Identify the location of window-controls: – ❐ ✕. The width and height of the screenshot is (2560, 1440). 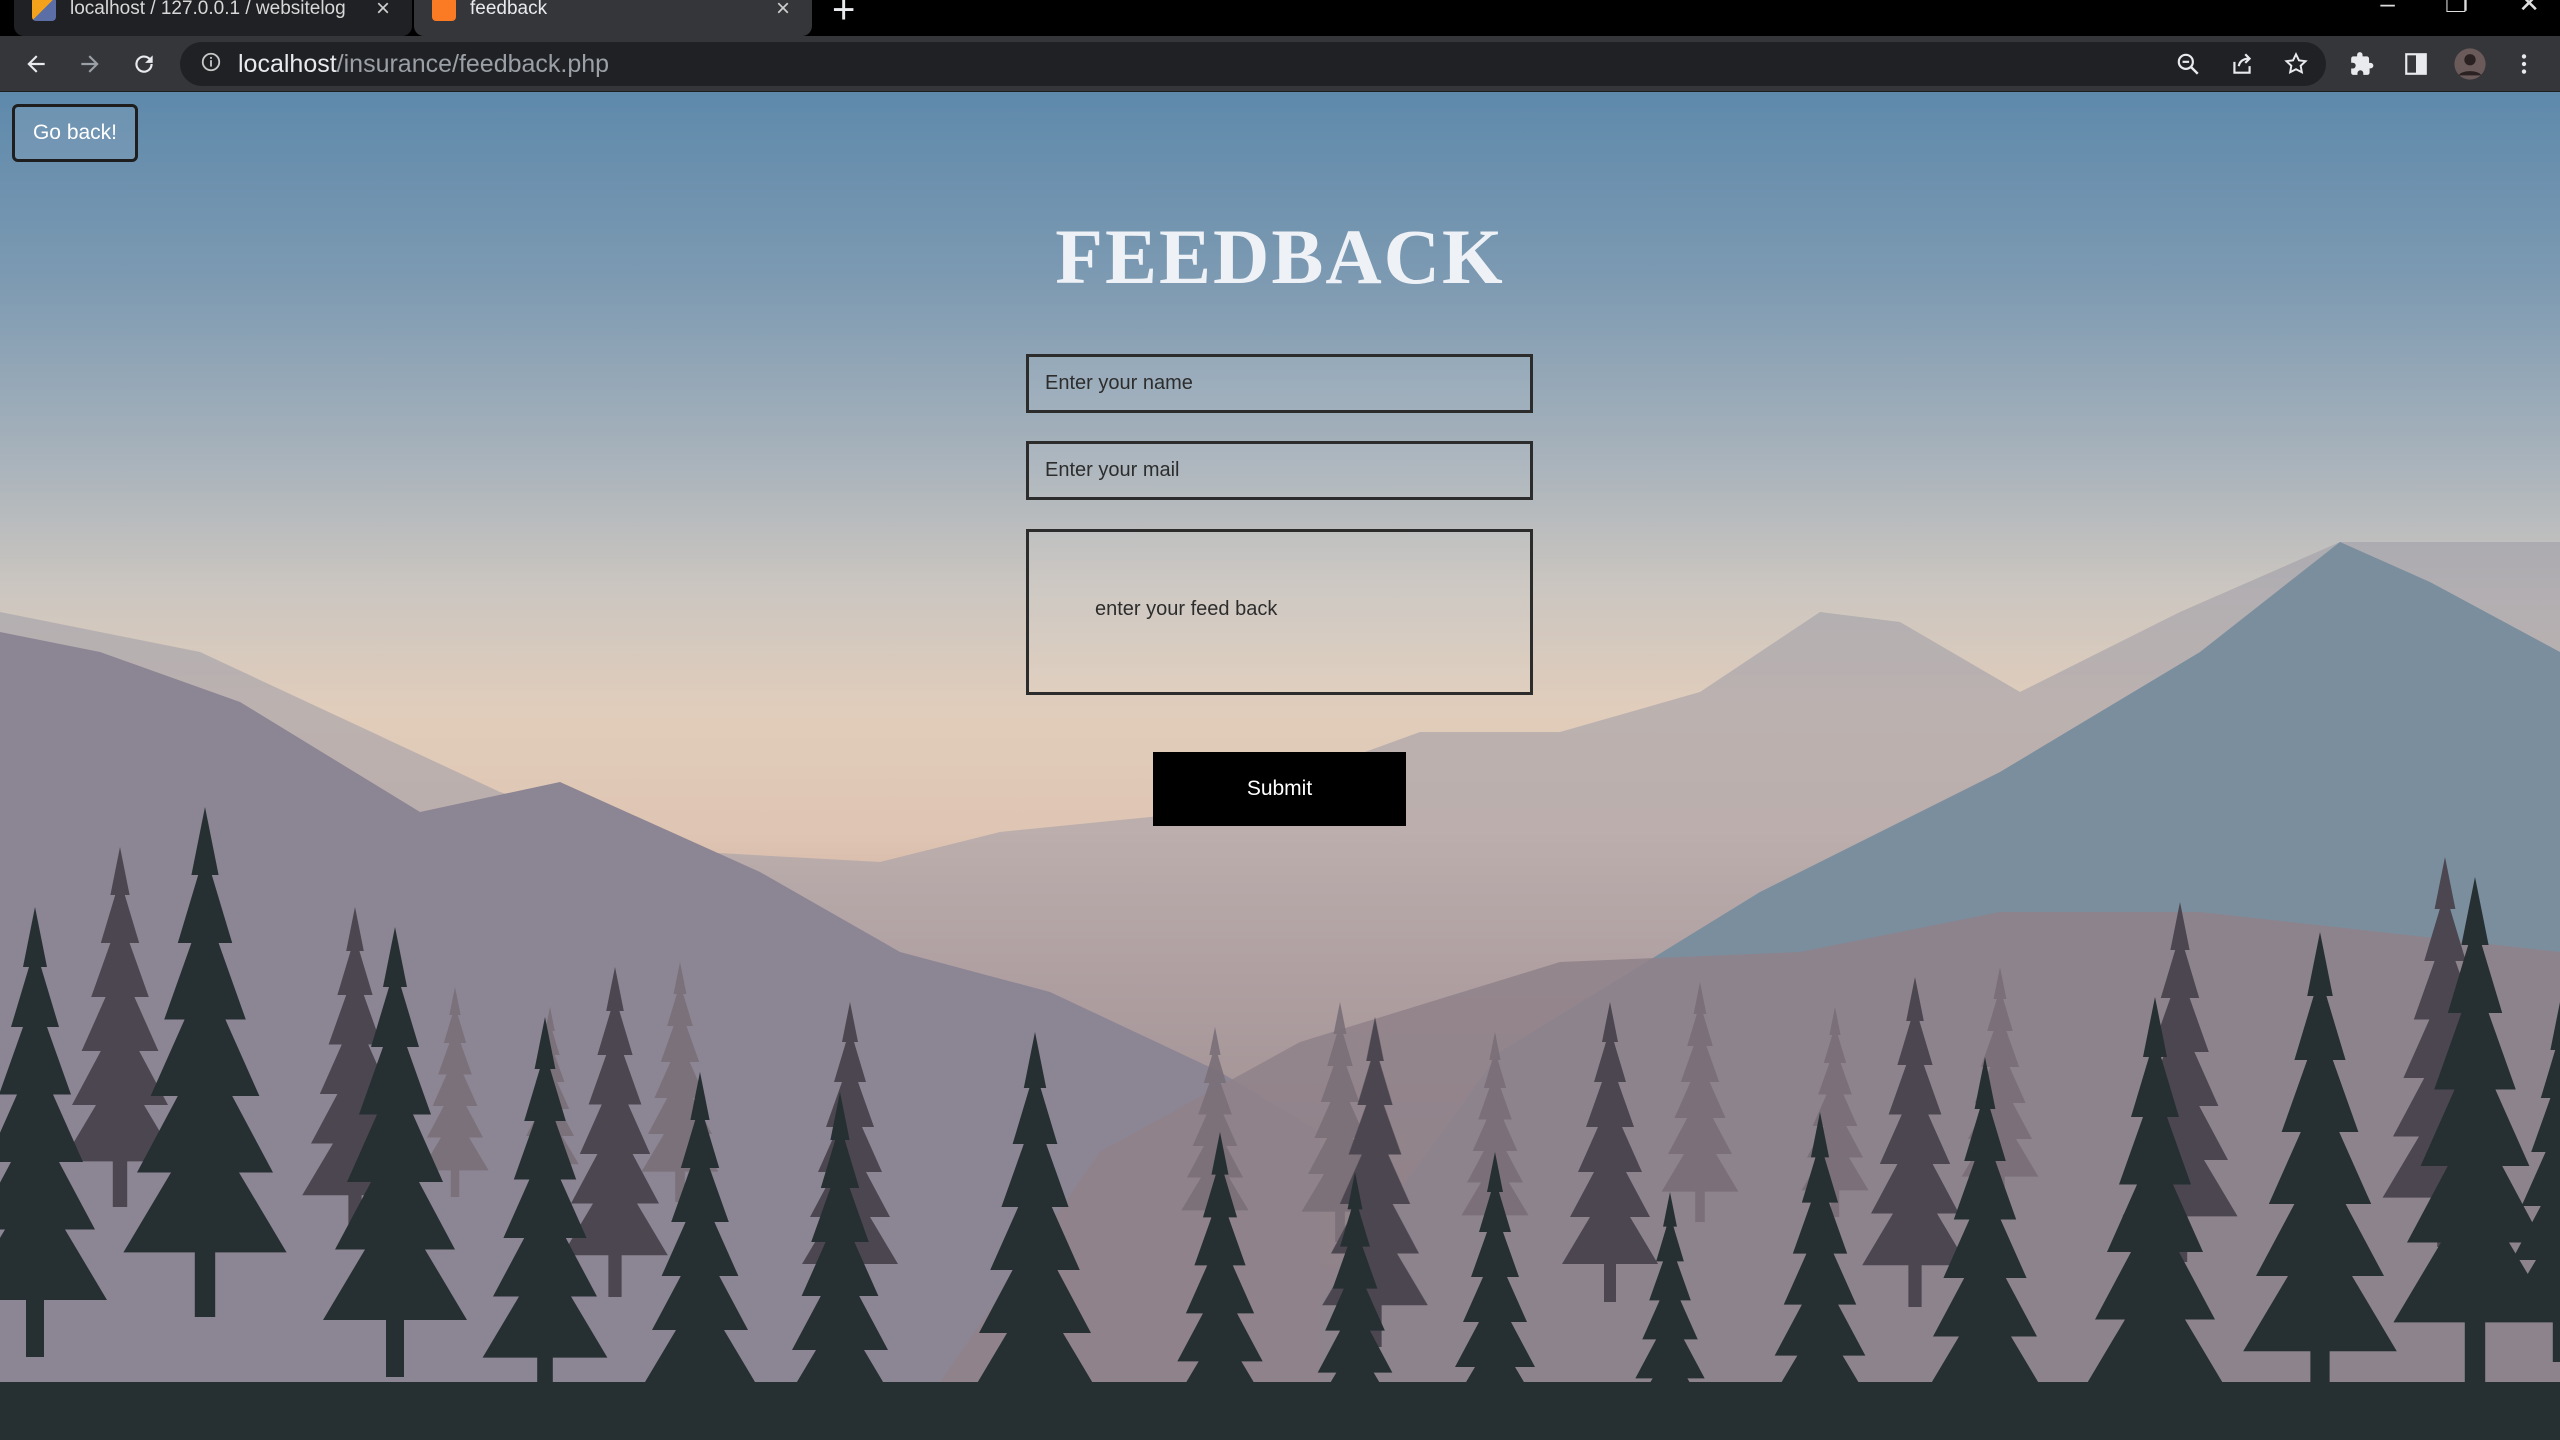
(2460, 9).